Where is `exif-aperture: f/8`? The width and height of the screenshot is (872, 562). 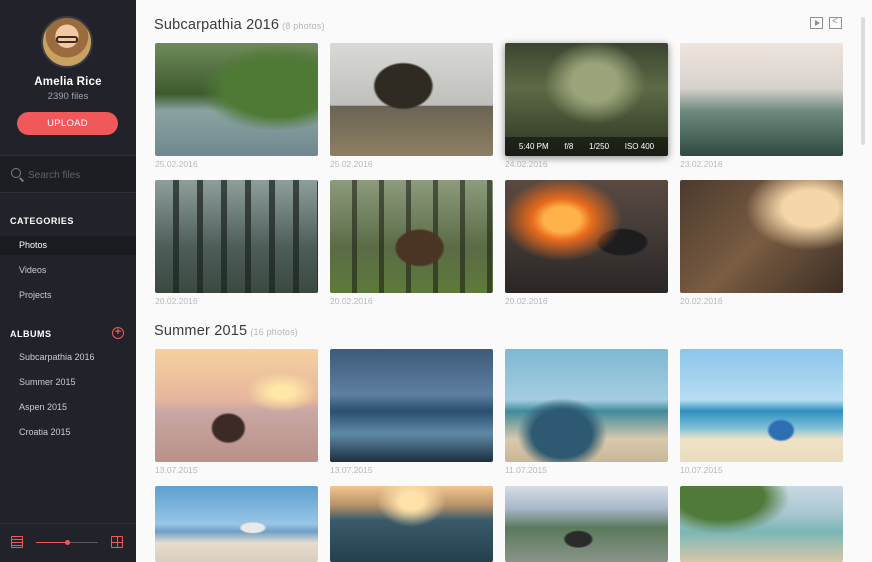
exif-aperture: f/8 is located at coordinates (569, 146).